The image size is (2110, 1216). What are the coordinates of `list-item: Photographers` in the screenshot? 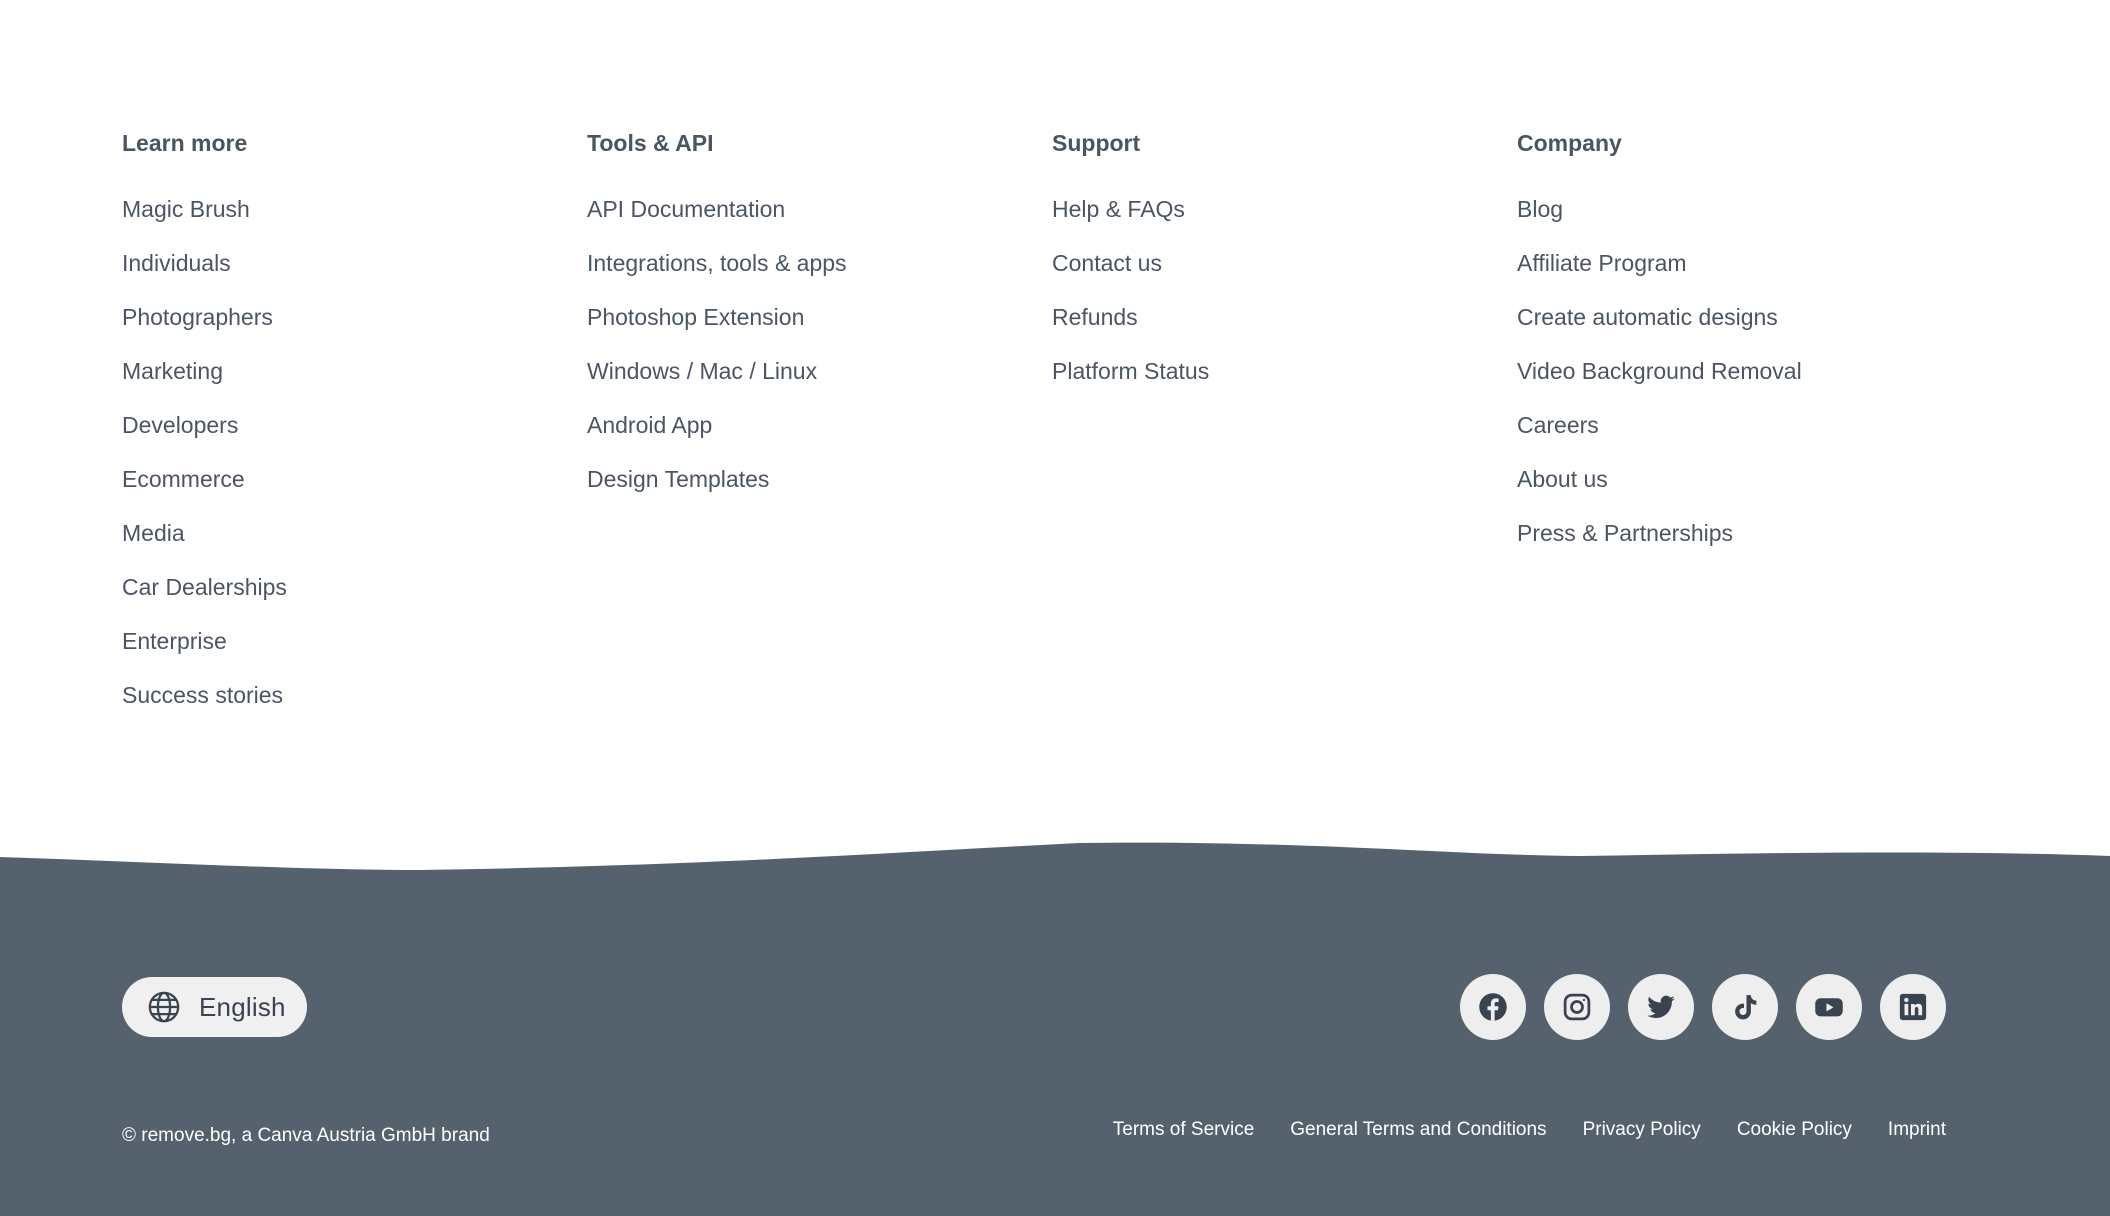 It's located at (354, 329).